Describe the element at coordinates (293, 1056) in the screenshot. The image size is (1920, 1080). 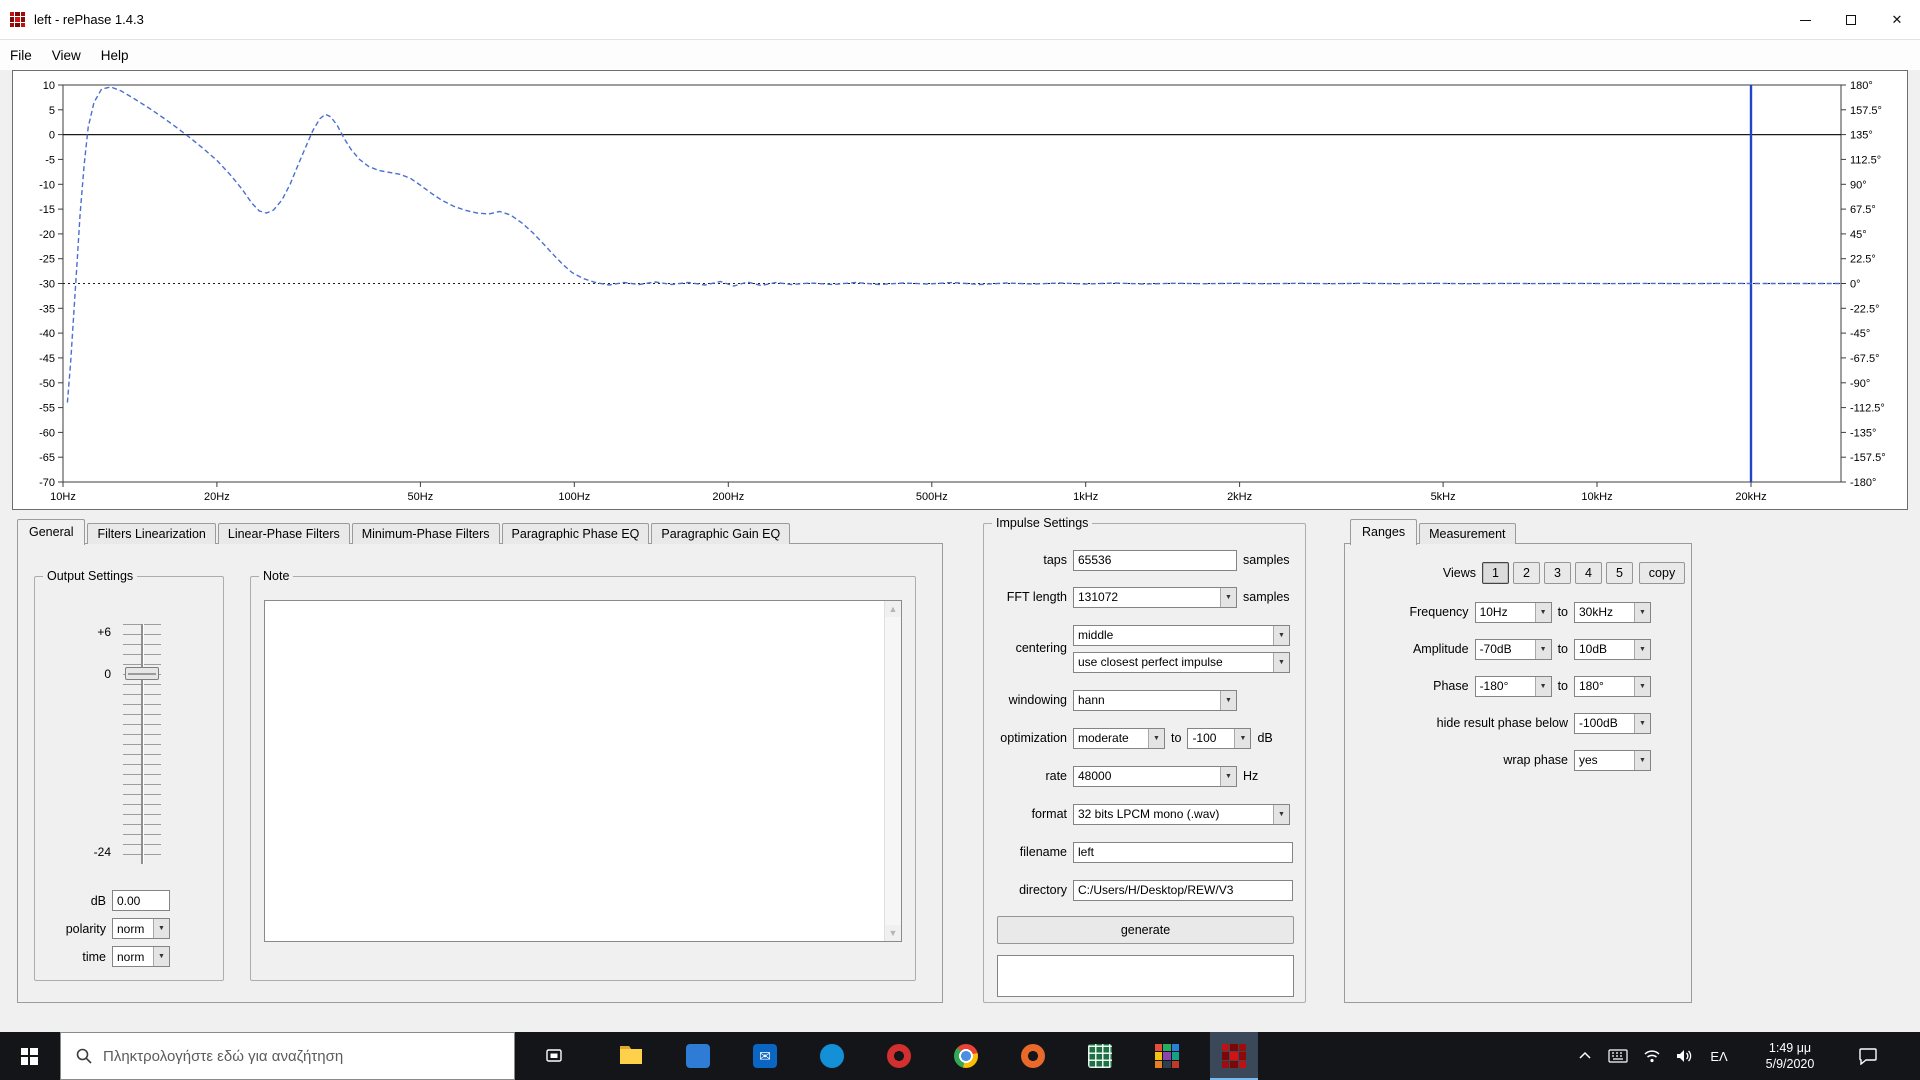
I see `search-input` at that location.